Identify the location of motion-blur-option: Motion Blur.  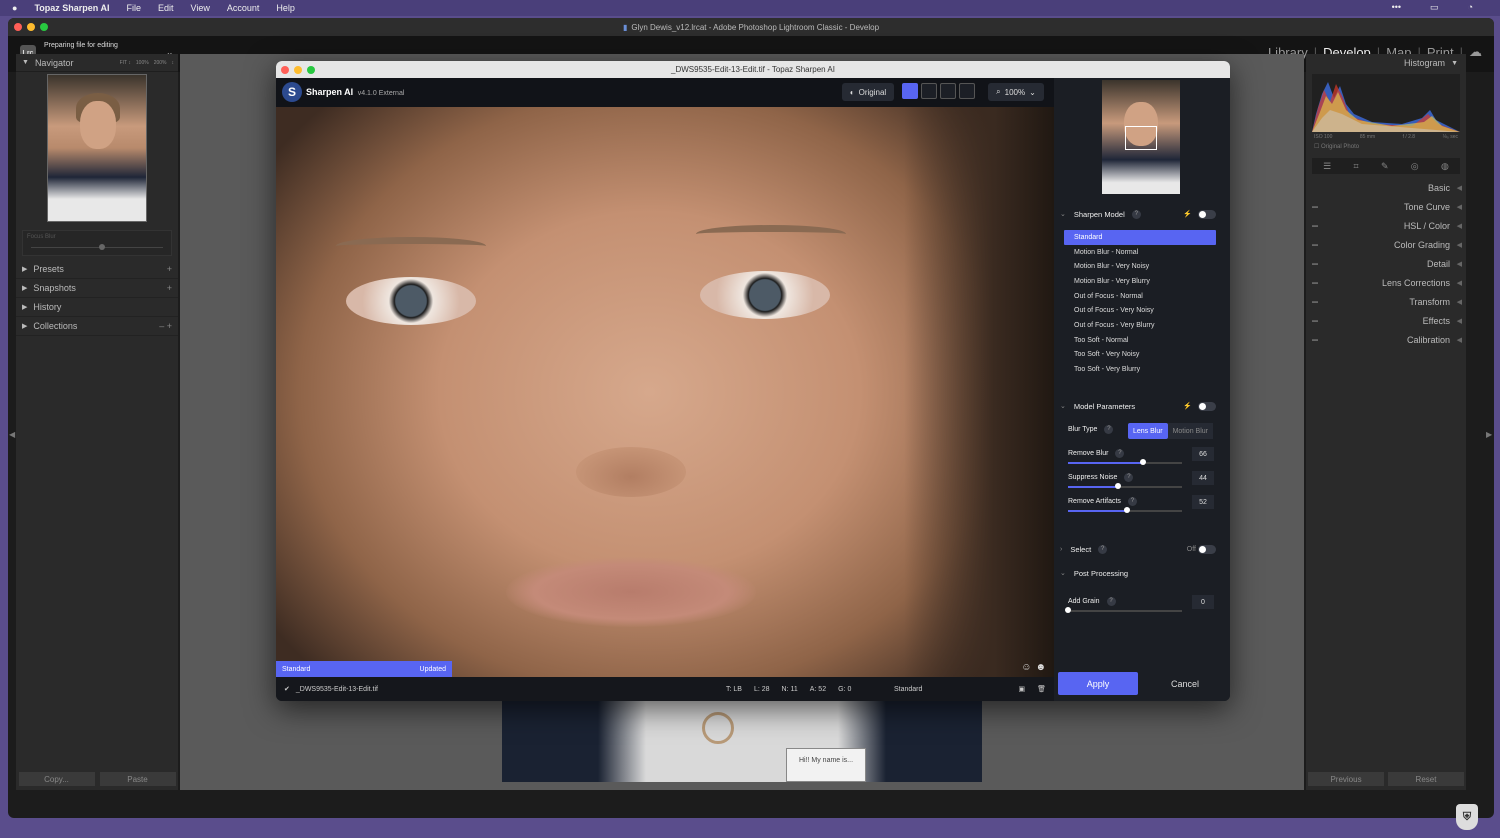
(1190, 431).